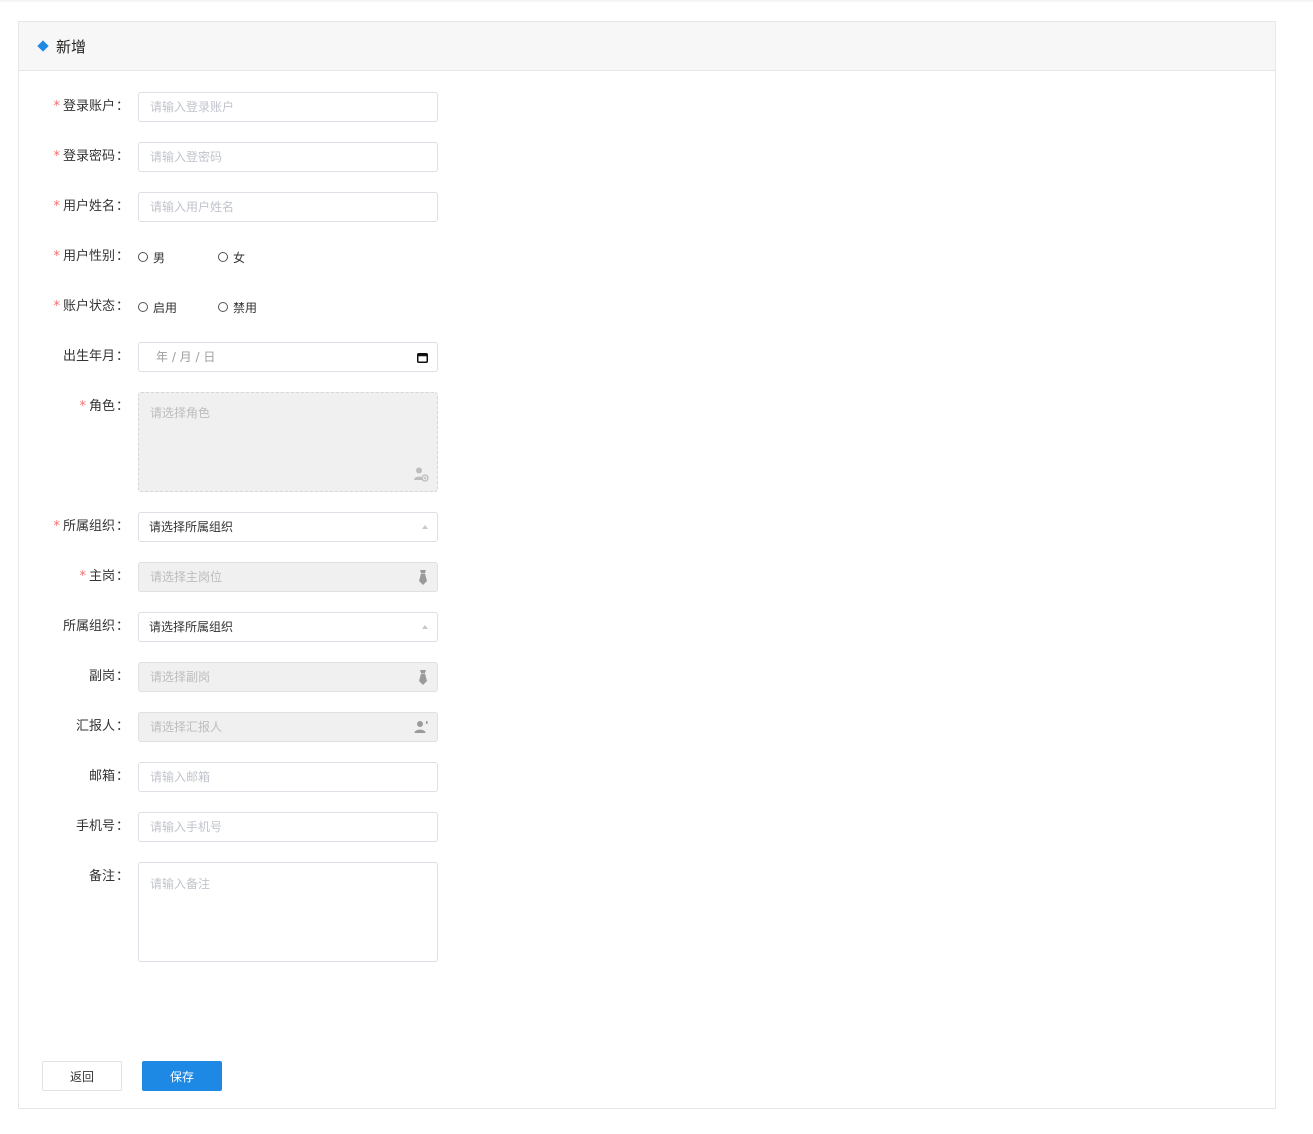  I want to click on user-icon, so click(421, 727).